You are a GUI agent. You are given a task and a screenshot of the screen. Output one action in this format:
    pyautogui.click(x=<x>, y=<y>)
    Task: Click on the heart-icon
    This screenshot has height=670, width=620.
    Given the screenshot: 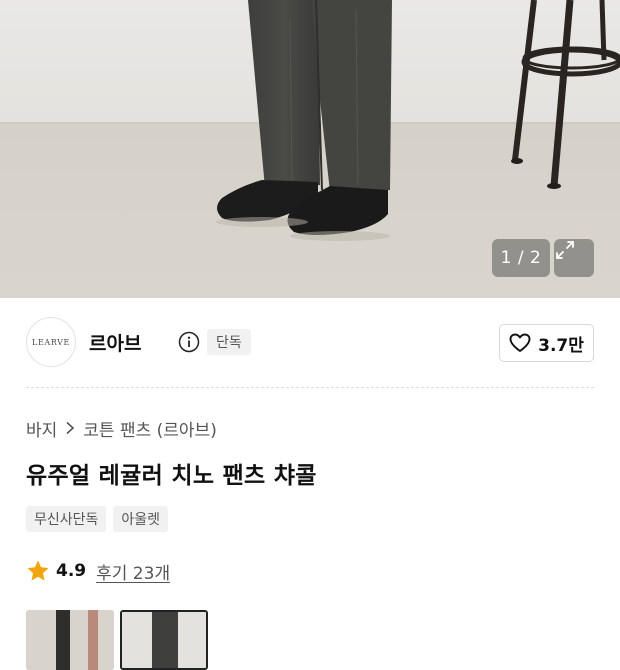 What is the action you would take?
    pyautogui.click(x=520, y=342)
    